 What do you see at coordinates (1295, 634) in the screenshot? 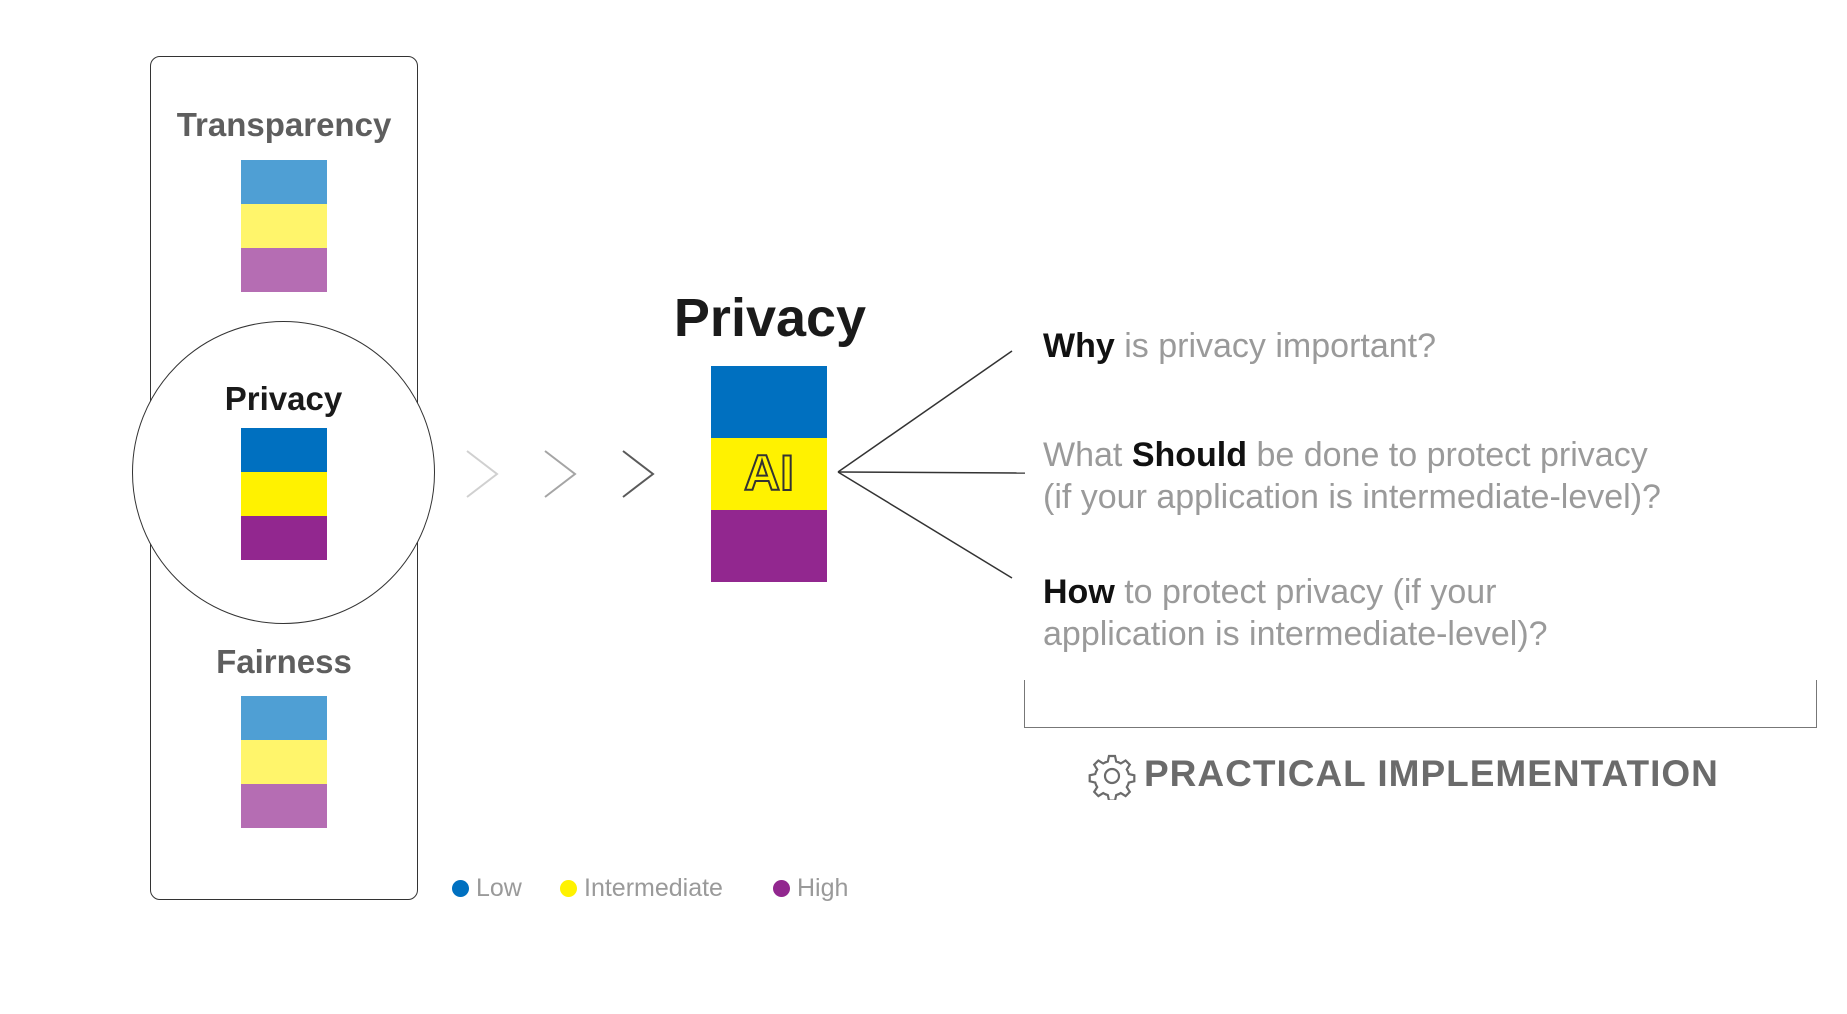
I see `how-question-line2: application is intermediate-level)?` at bounding box center [1295, 634].